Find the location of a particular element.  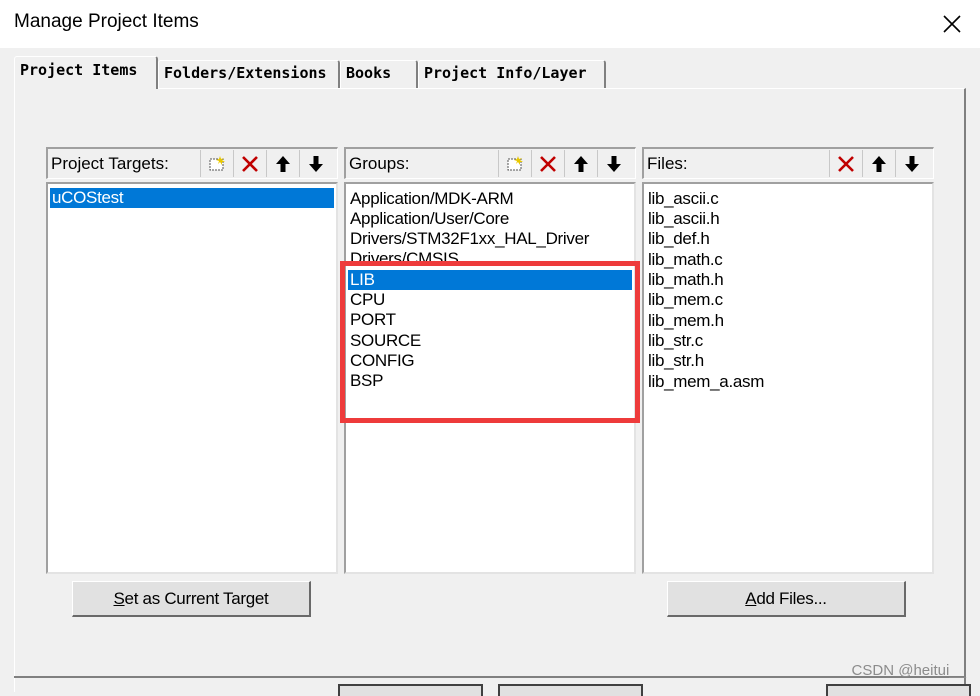

target-item: uCOStest is located at coordinates (192, 198).